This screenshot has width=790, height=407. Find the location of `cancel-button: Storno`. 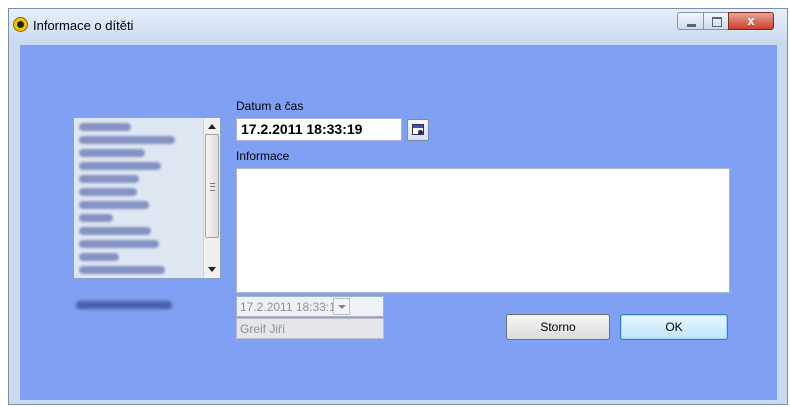

cancel-button: Storno is located at coordinates (558, 327).